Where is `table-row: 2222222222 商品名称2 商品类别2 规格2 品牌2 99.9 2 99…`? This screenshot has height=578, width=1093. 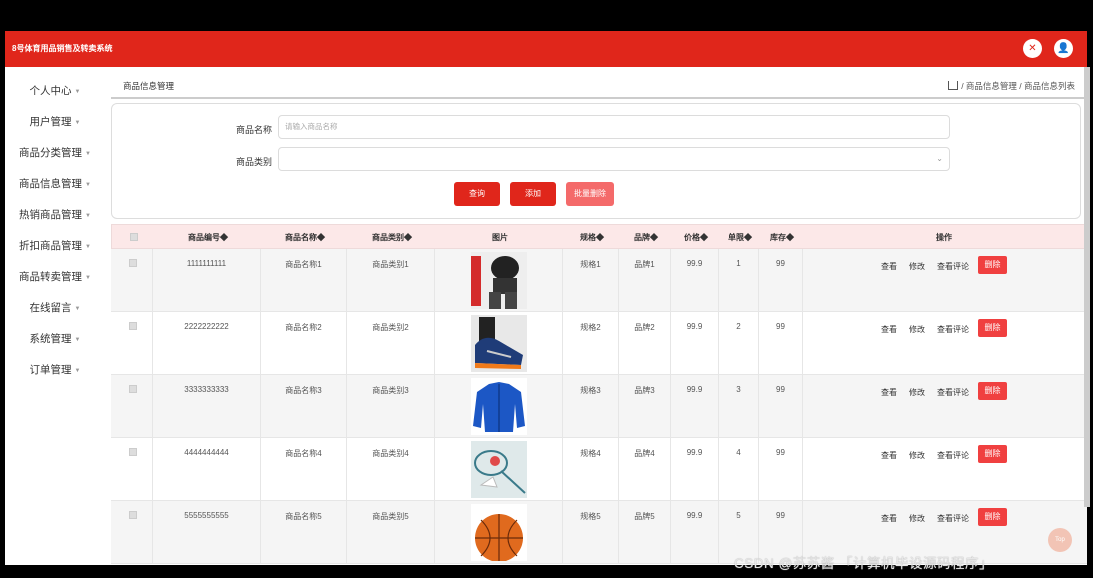
table-row: 2222222222 商品名称2 商品类别2 规格2 品牌2 99.9 2 99… is located at coordinates (599, 343).